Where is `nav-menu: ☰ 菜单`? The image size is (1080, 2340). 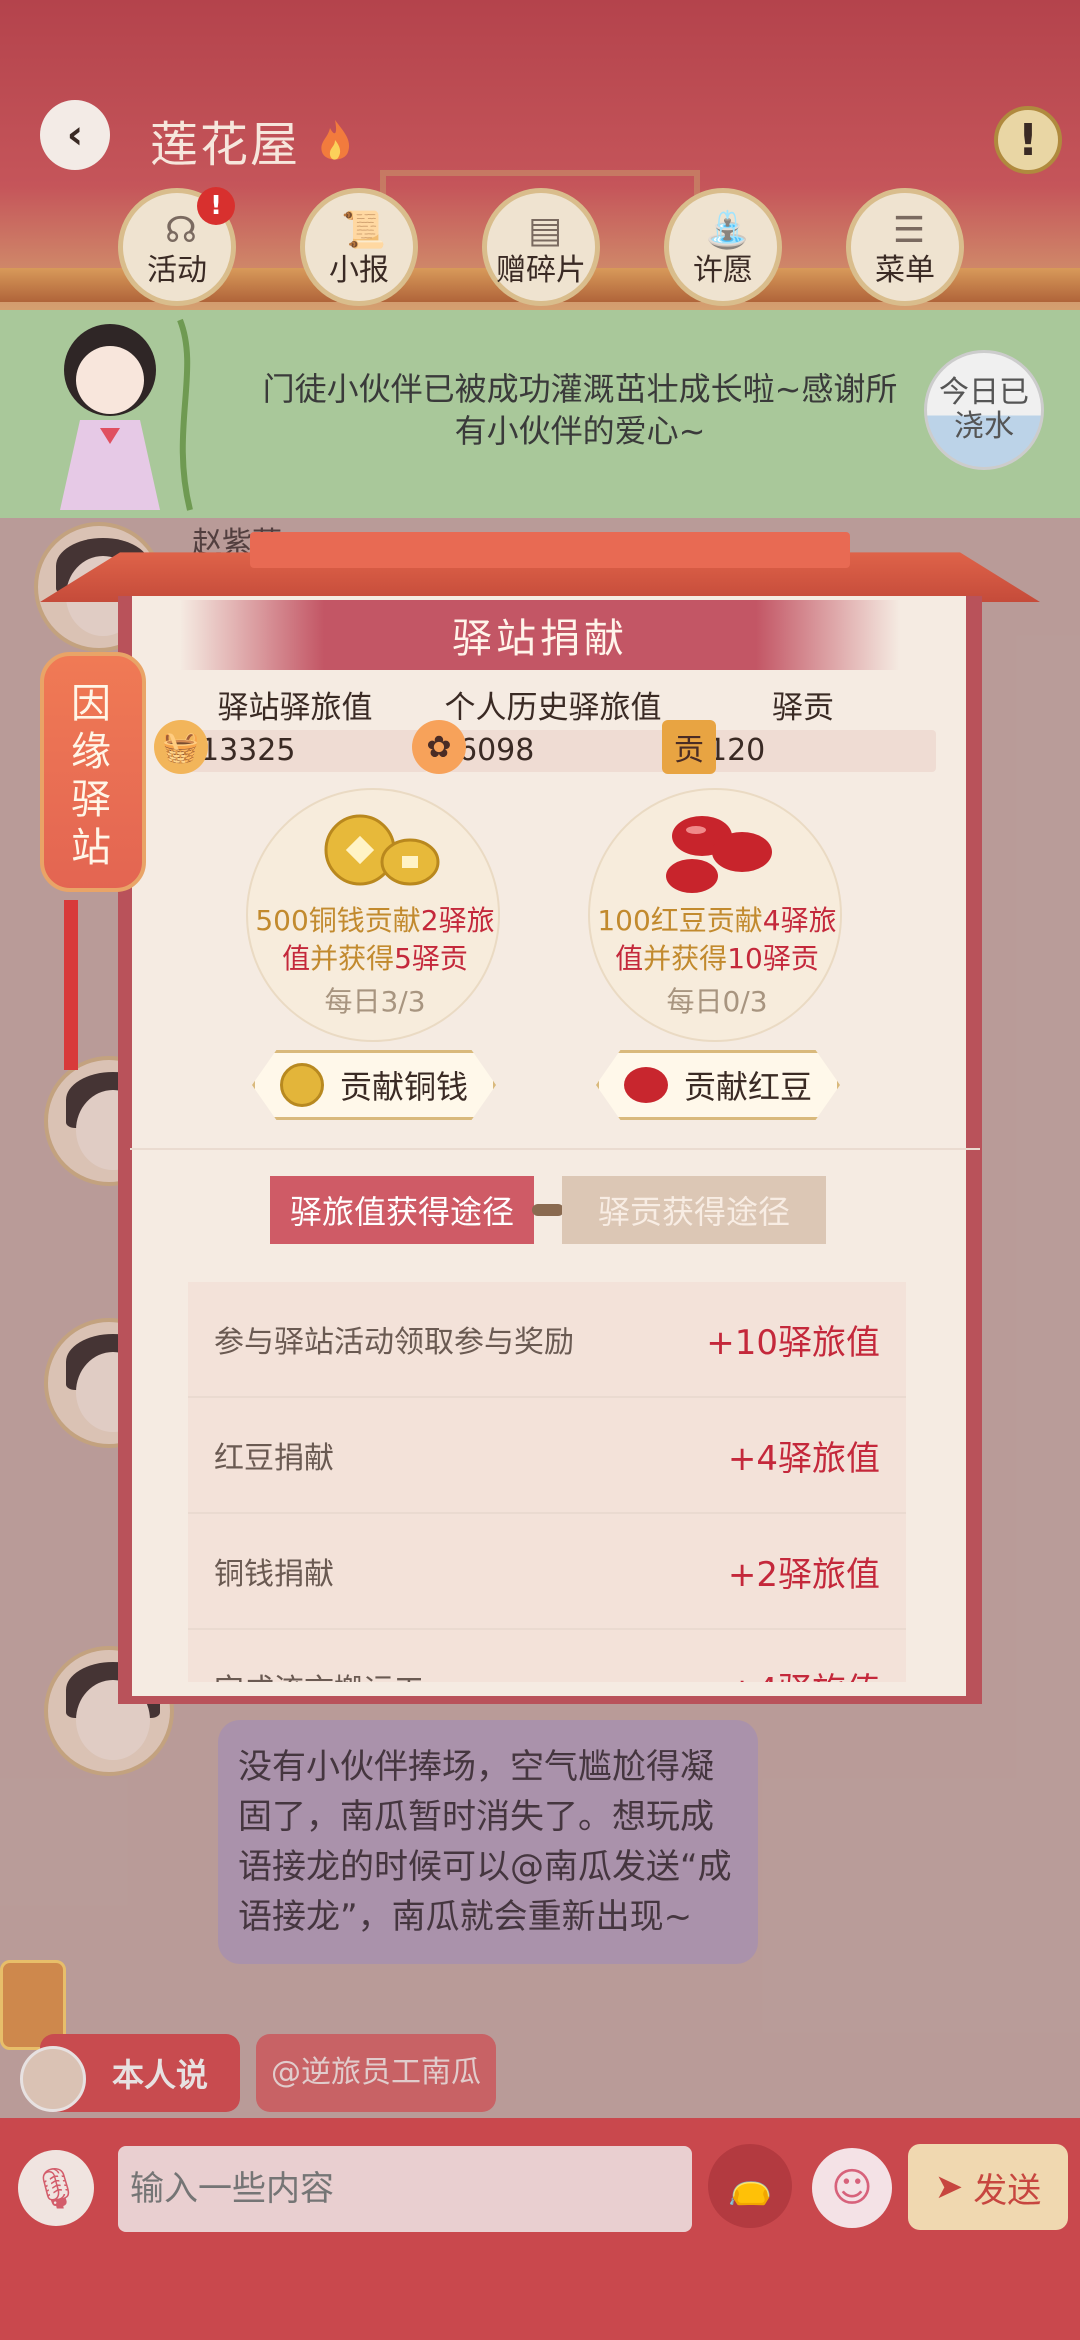 nav-menu: ☰ 菜单 is located at coordinates (905, 247).